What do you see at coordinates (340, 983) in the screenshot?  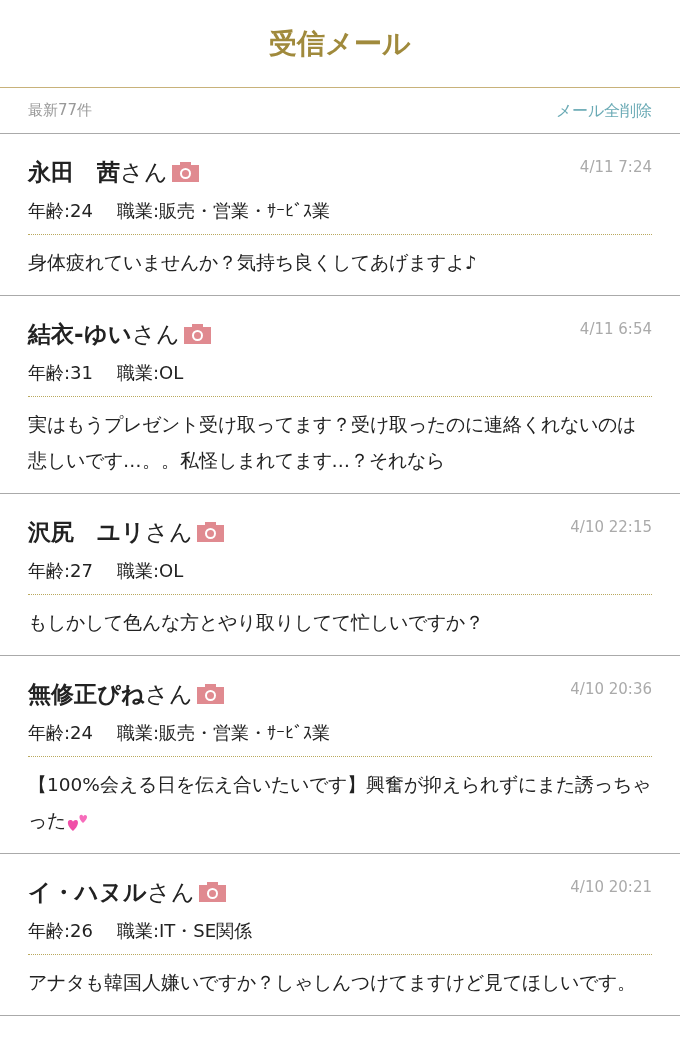 I see `message-preview: アナタも韓国人嫌いですか？しゃしんつけてますけど見てほしいです。` at bounding box center [340, 983].